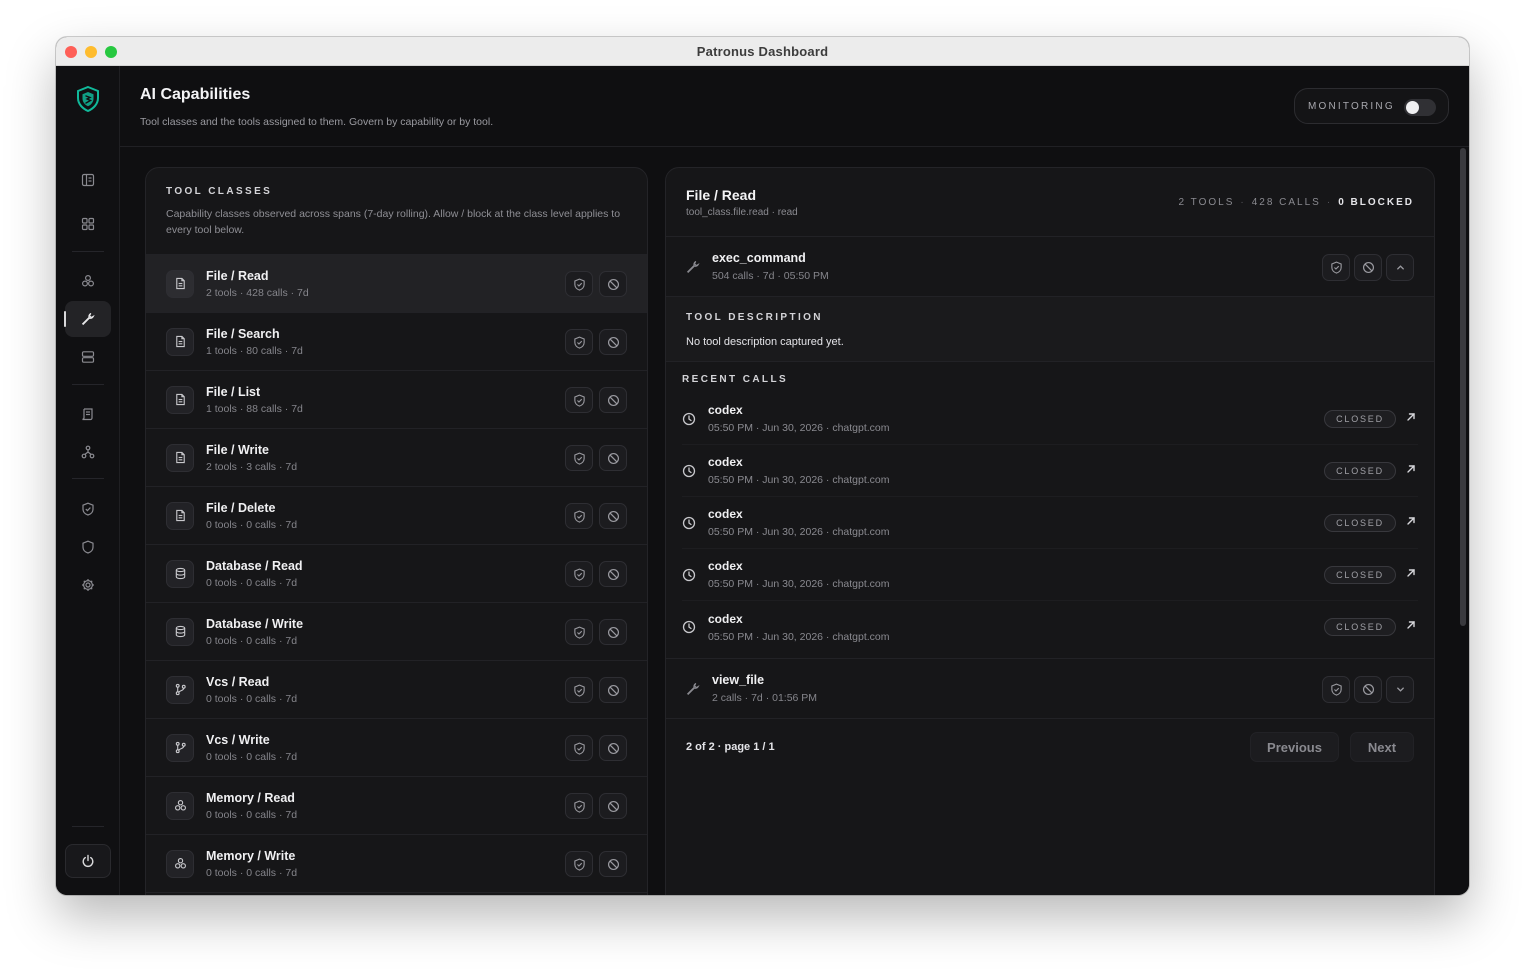  What do you see at coordinates (88, 224) in the screenshot?
I see `grid-icon` at bounding box center [88, 224].